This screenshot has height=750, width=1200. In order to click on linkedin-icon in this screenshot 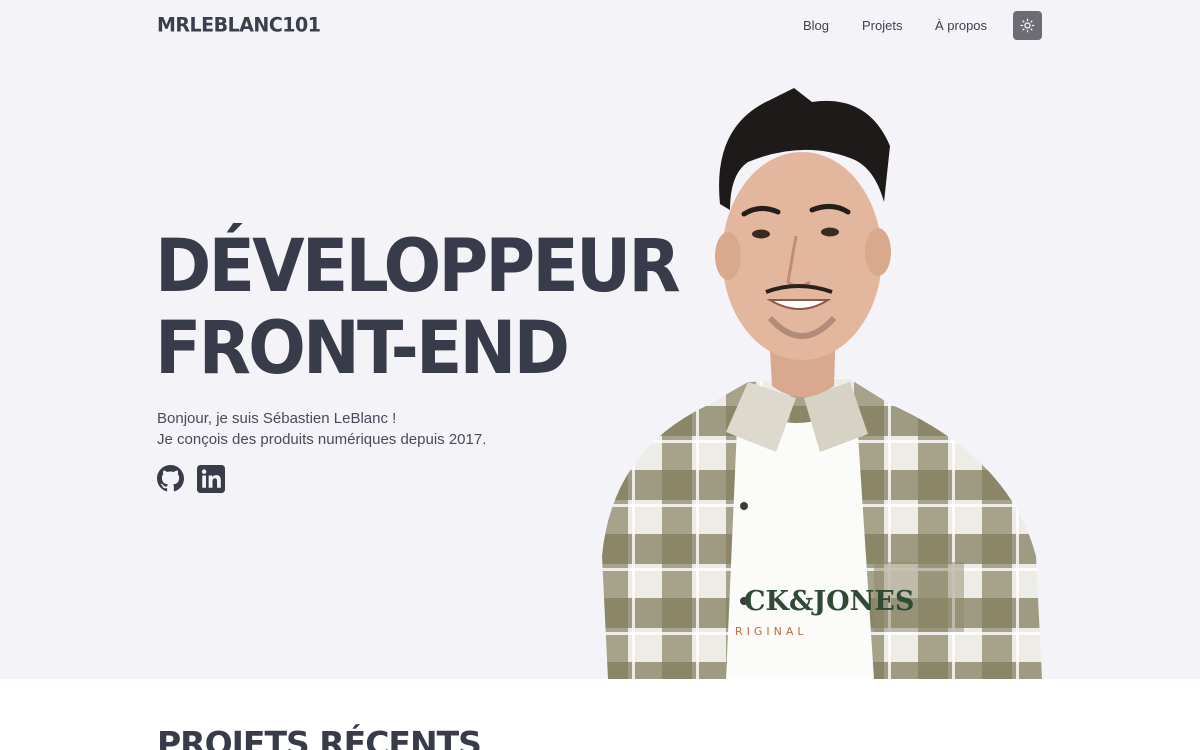, I will do `click(211, 479)`.